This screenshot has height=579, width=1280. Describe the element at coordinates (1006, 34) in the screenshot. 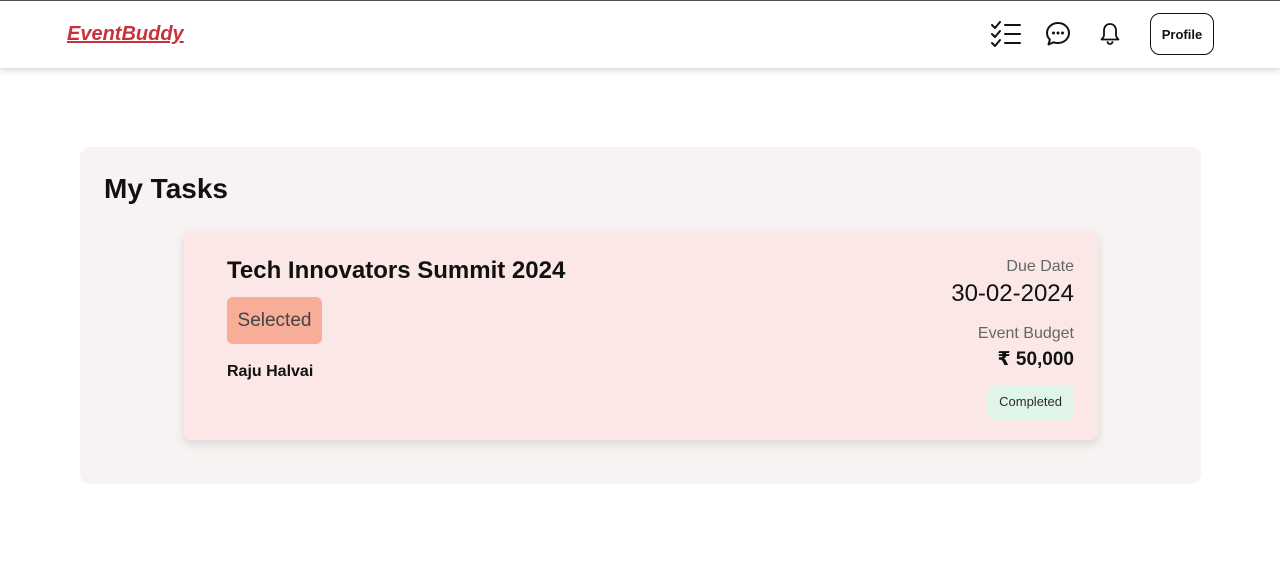

I see `tasks-icon` at that location.